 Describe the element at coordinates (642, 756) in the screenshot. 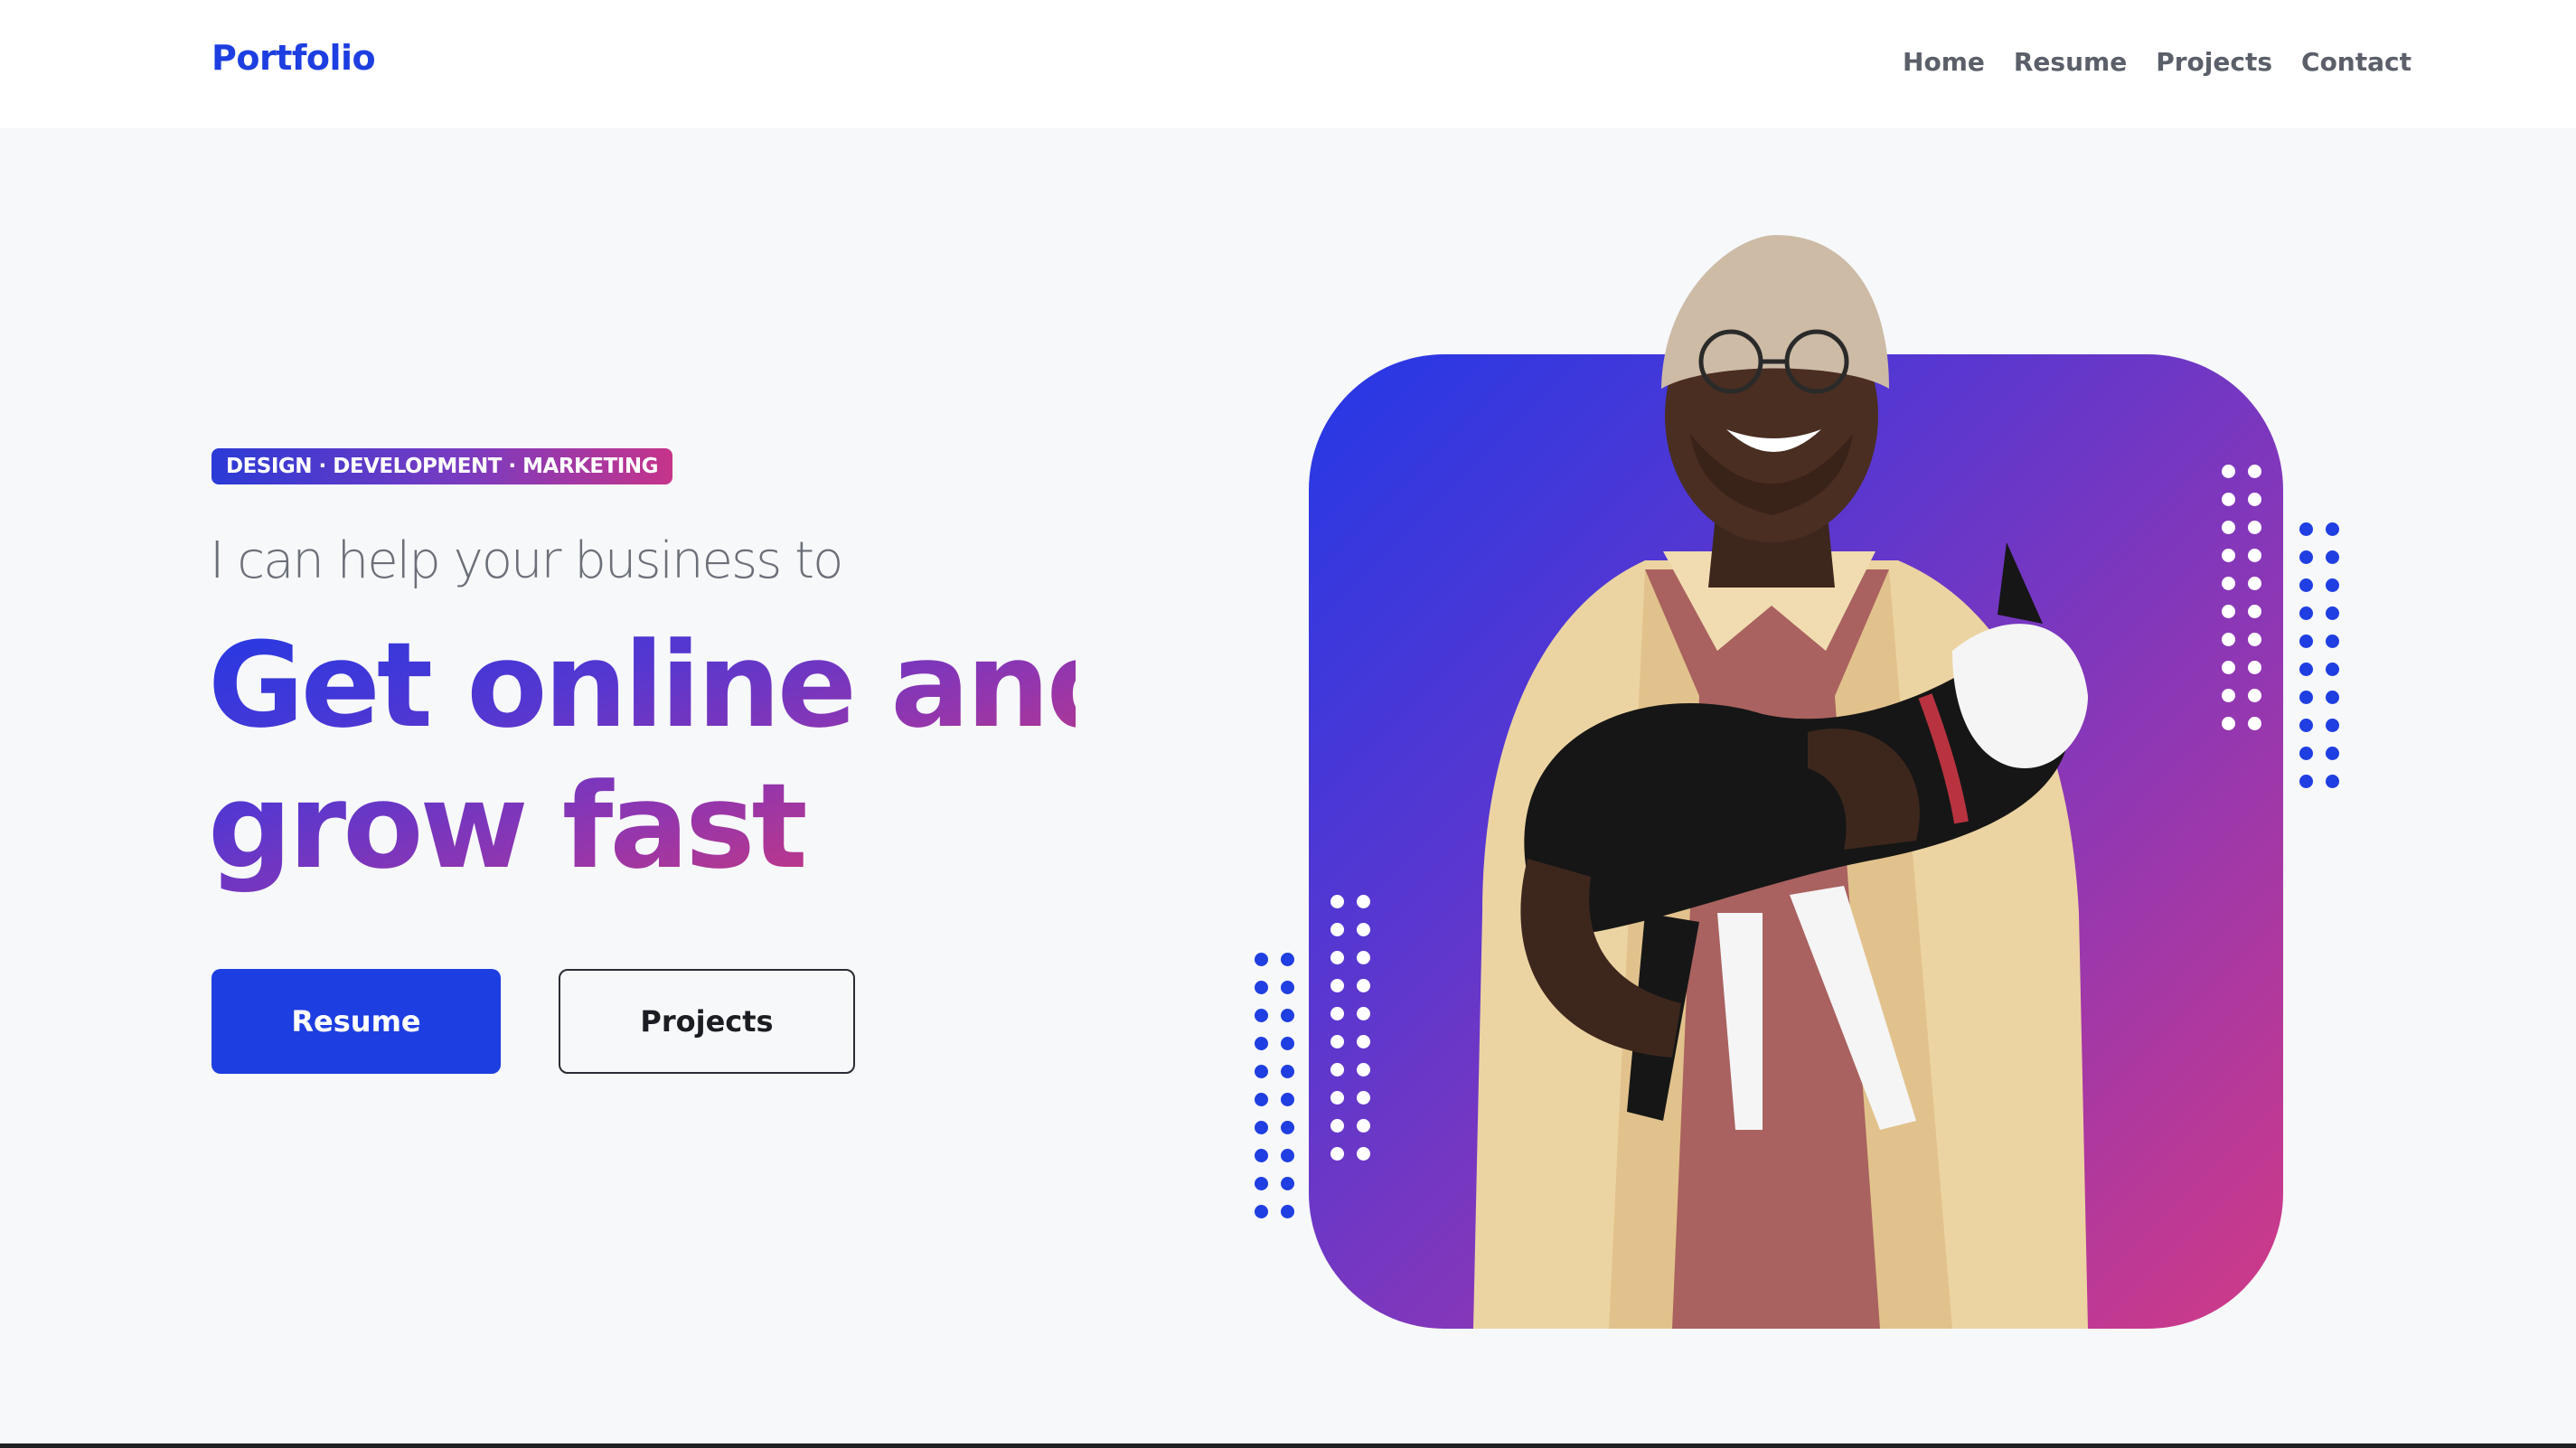

I see `hero-headline: Get online and grow fast` at that location.